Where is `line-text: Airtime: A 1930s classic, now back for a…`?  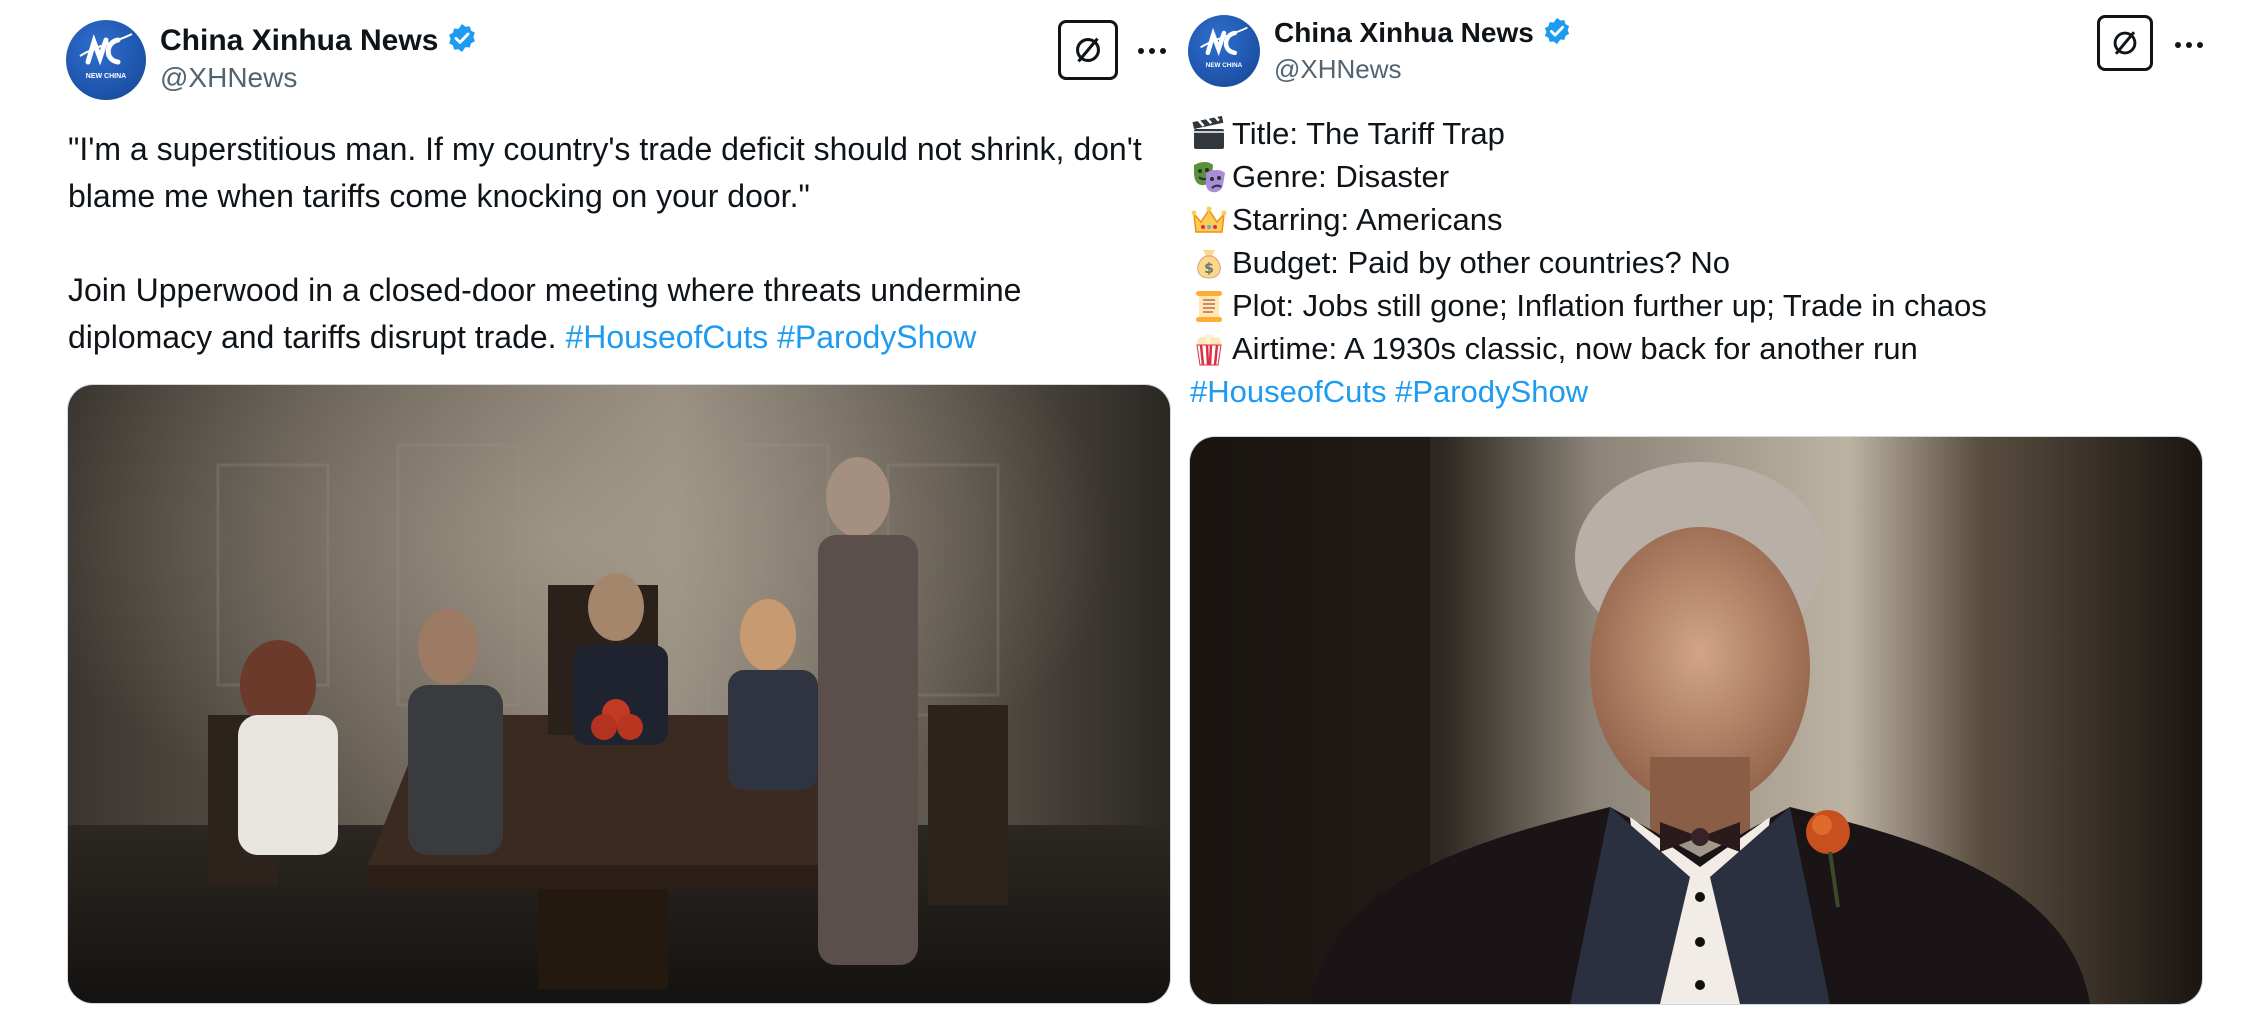
line-text: Airtime: A 1930s classic, now back for a… is located at coordinates (1575, 348).